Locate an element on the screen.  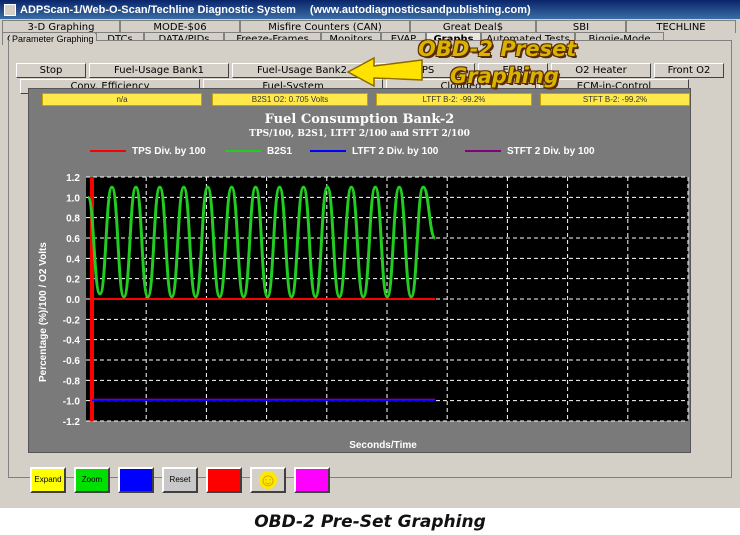
red-button is located at coordinates (224, 480).